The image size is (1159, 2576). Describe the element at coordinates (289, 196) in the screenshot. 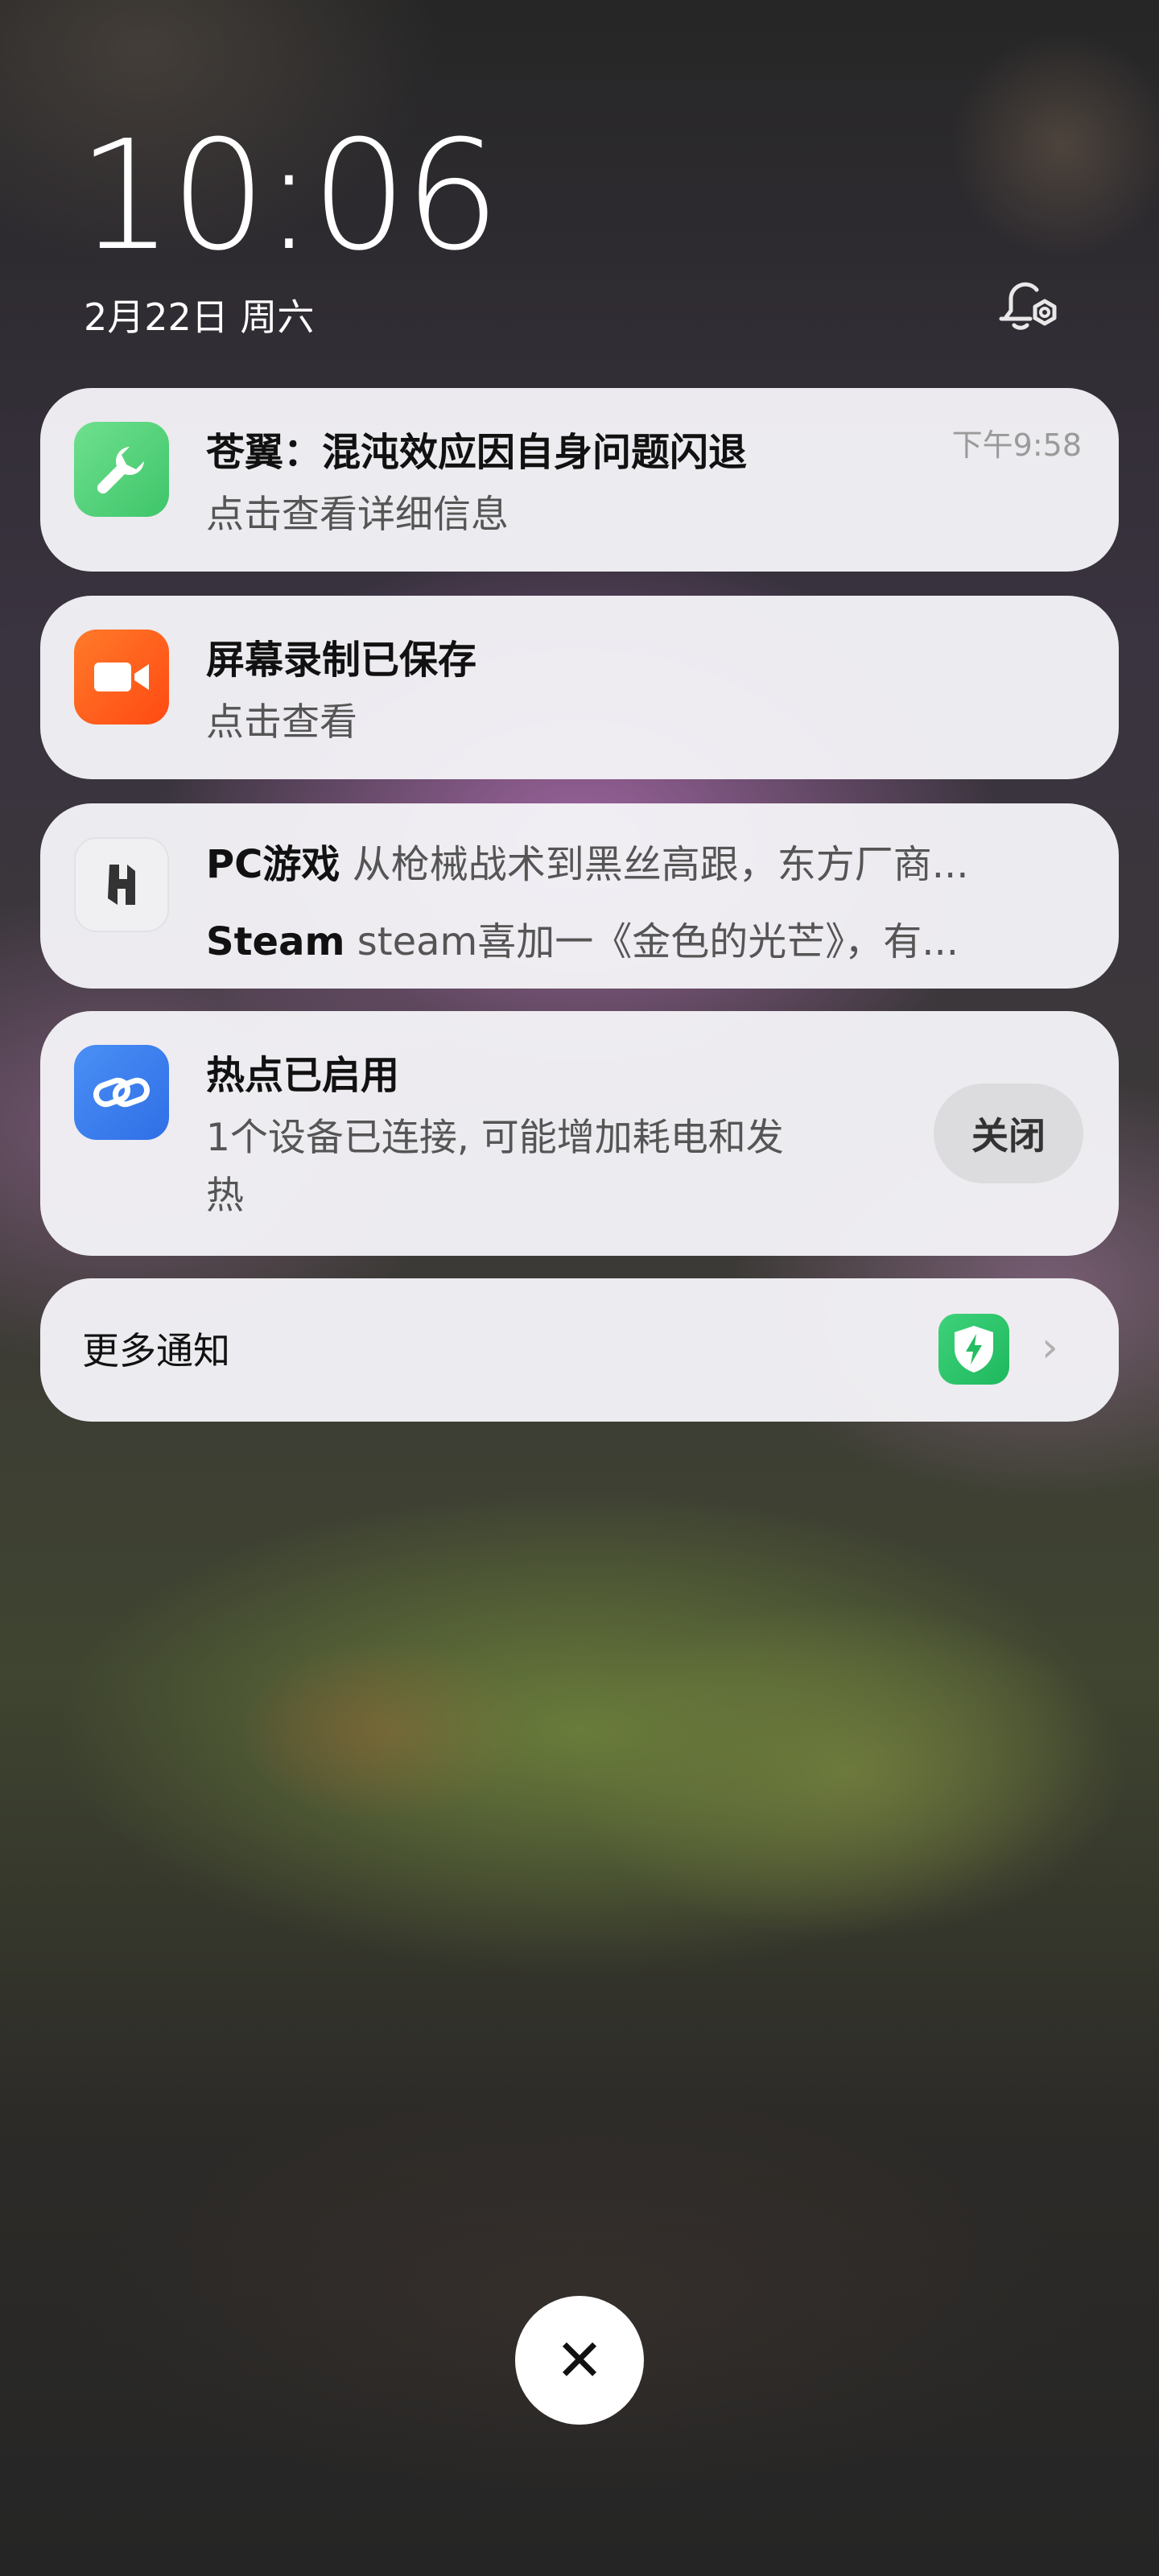

I see `lockscreen-clock: 10:06` at that location.